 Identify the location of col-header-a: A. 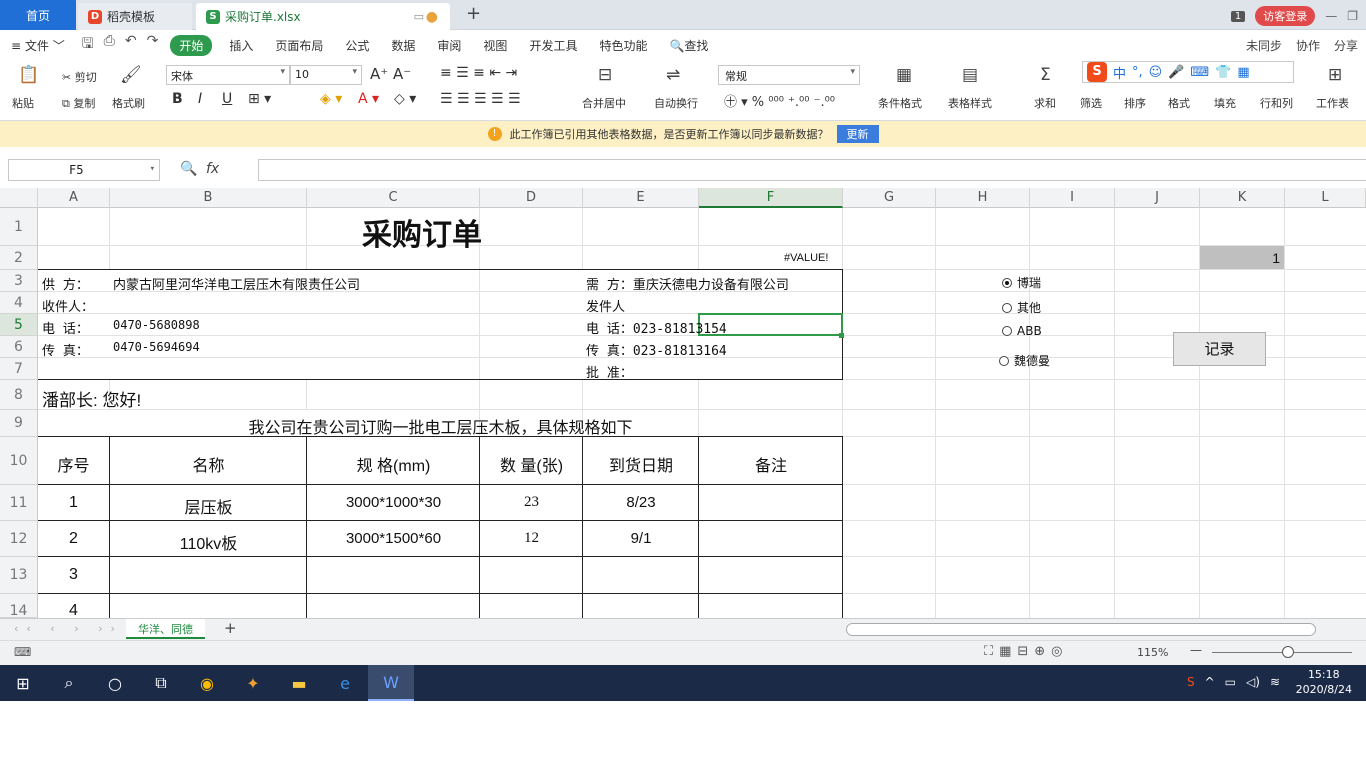
(74, 198).